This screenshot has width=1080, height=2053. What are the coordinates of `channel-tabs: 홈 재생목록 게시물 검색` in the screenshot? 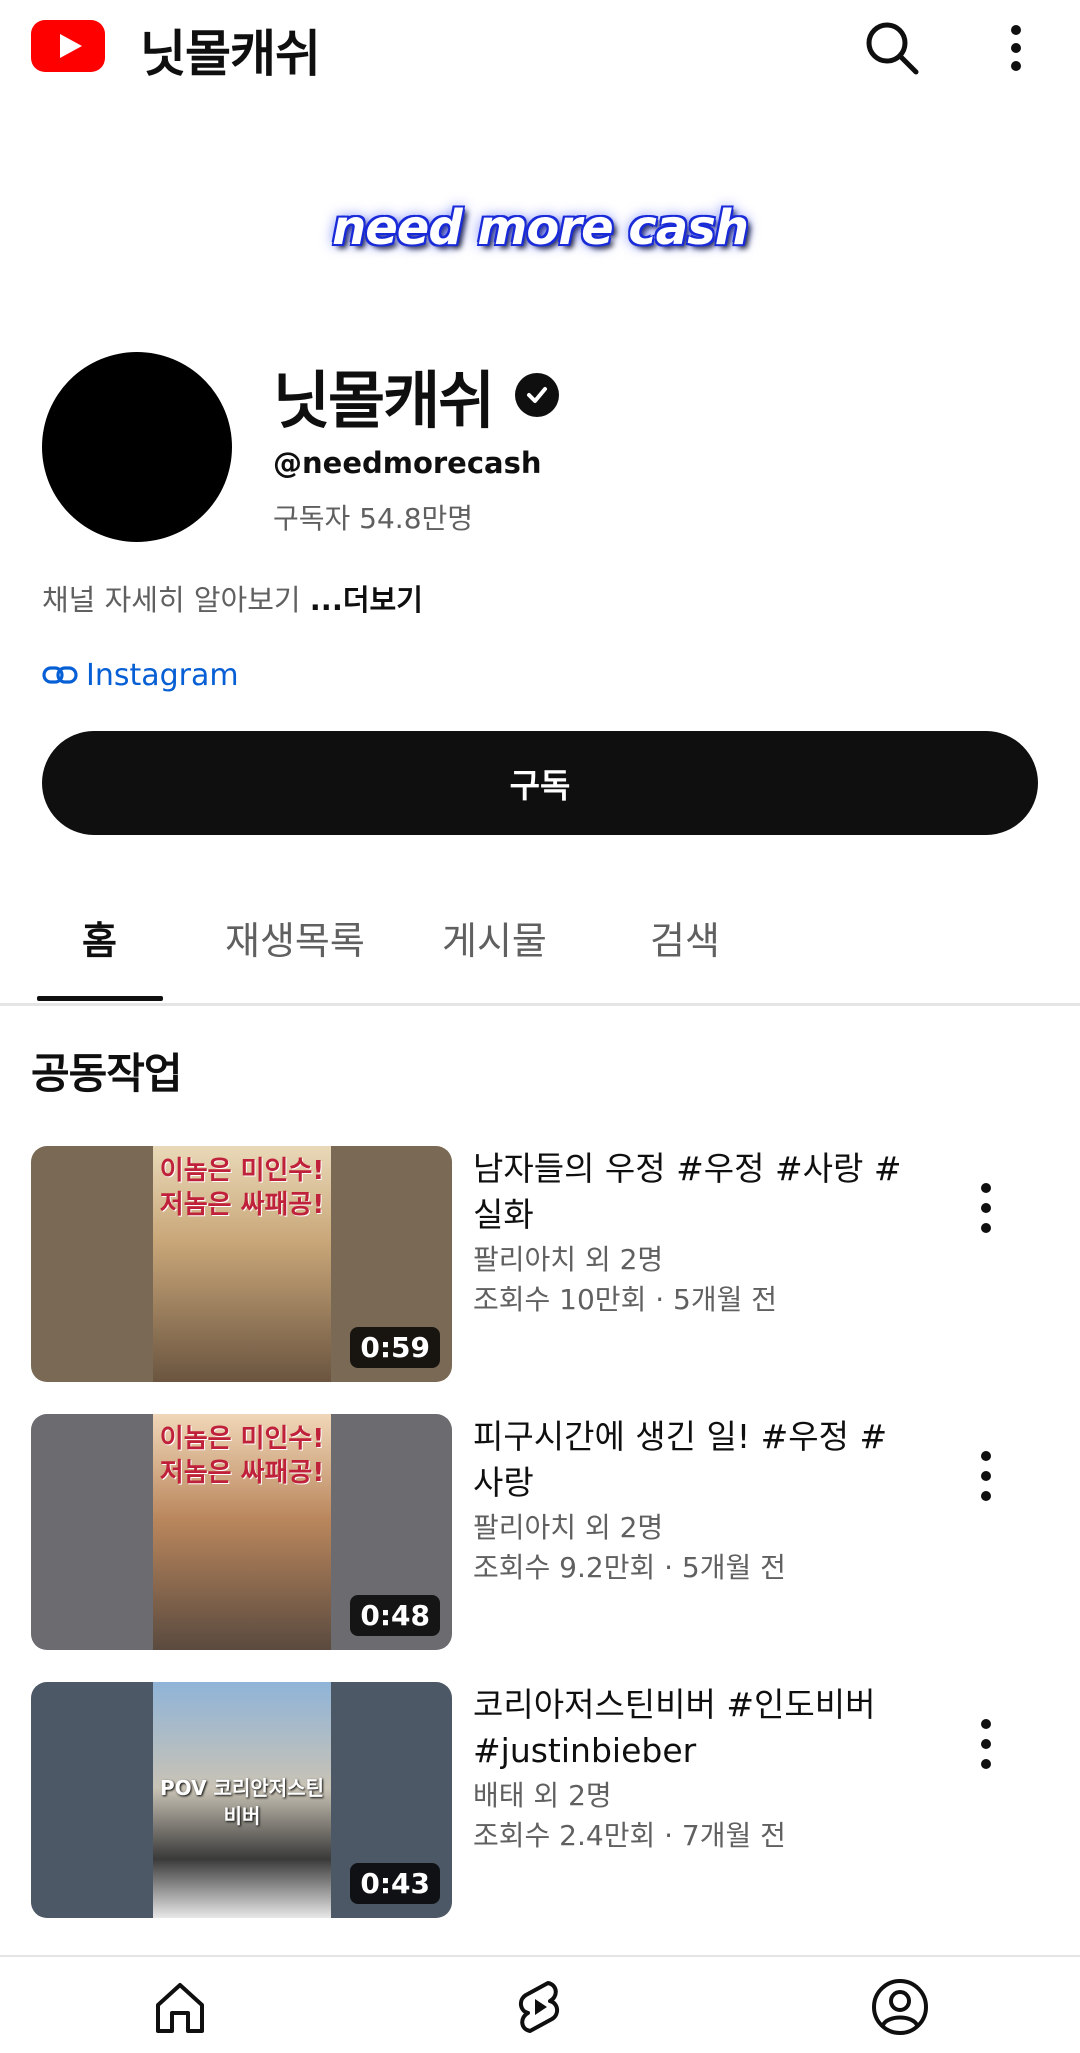 It's located at (540, 943).